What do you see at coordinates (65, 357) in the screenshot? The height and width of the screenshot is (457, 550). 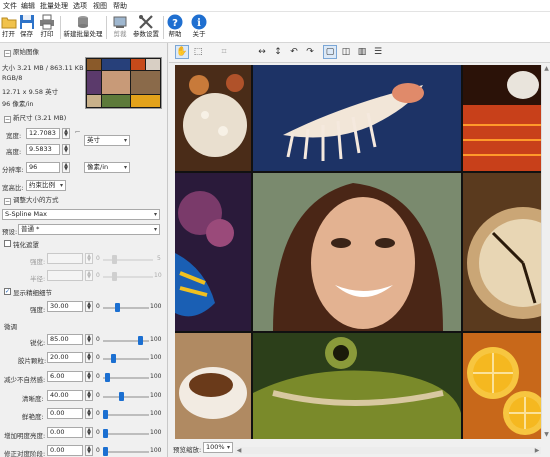 I see `film-grain-field: 20.00` at bounding box center [65, 357].